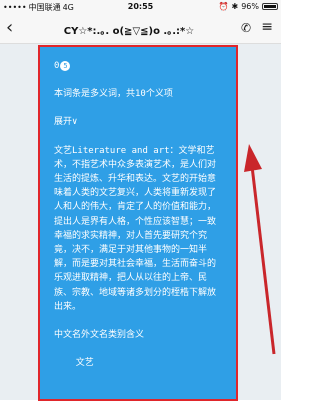 This screenshot has width=320, height=401. What do you see at coordinates (235, 6) in the screenshot?
I see `bluetooth-icon: ✱` at bounding box center [235, 6].